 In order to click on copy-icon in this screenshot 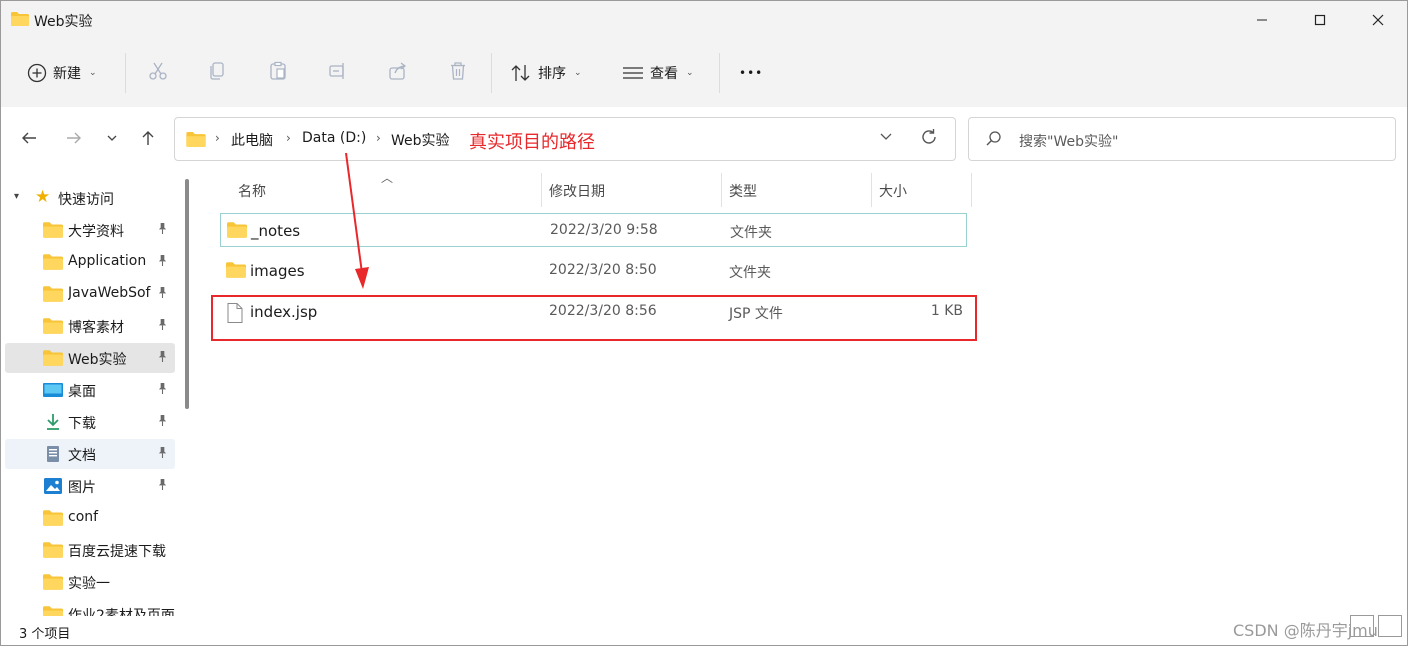, I will do `click(217, 71)`.